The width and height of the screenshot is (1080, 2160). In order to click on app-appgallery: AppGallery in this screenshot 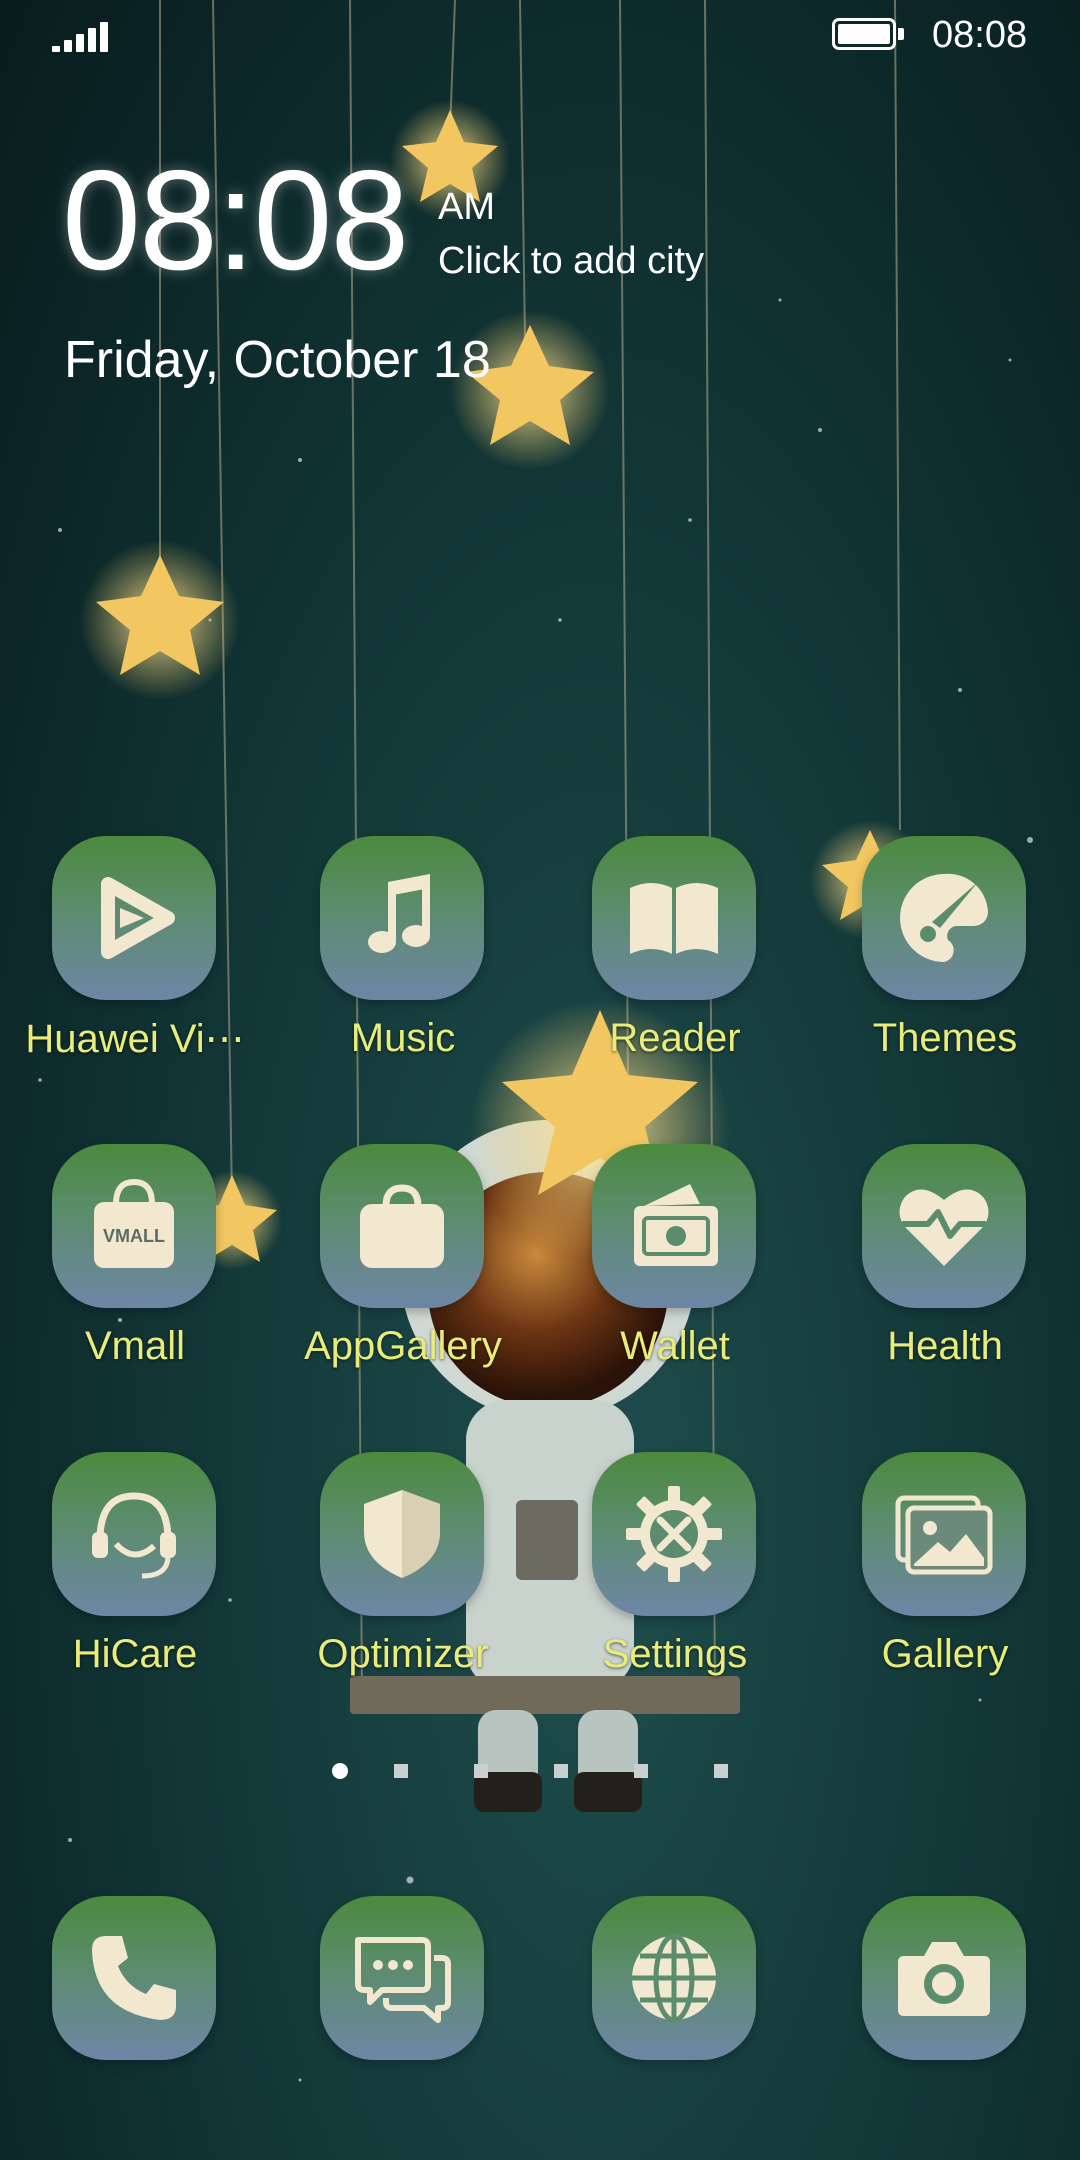, I will do `click(403, 1264)`.